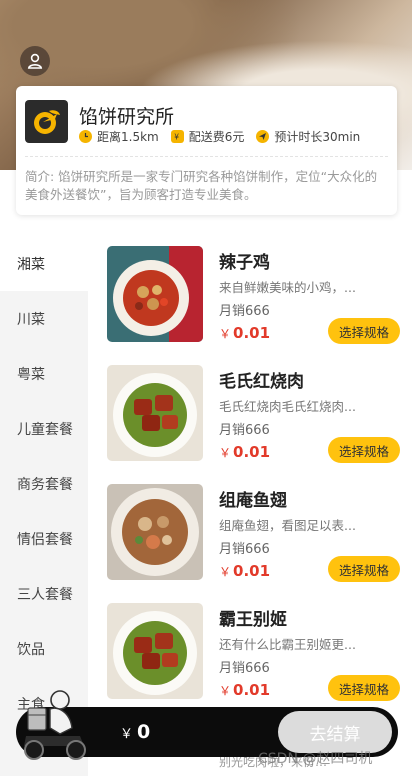 This screenshot has width=412, height=776. Describe the element at coordinates (44, 648) in the screenshot. I see `sidebar-item-drinks: 饮品` at that location.